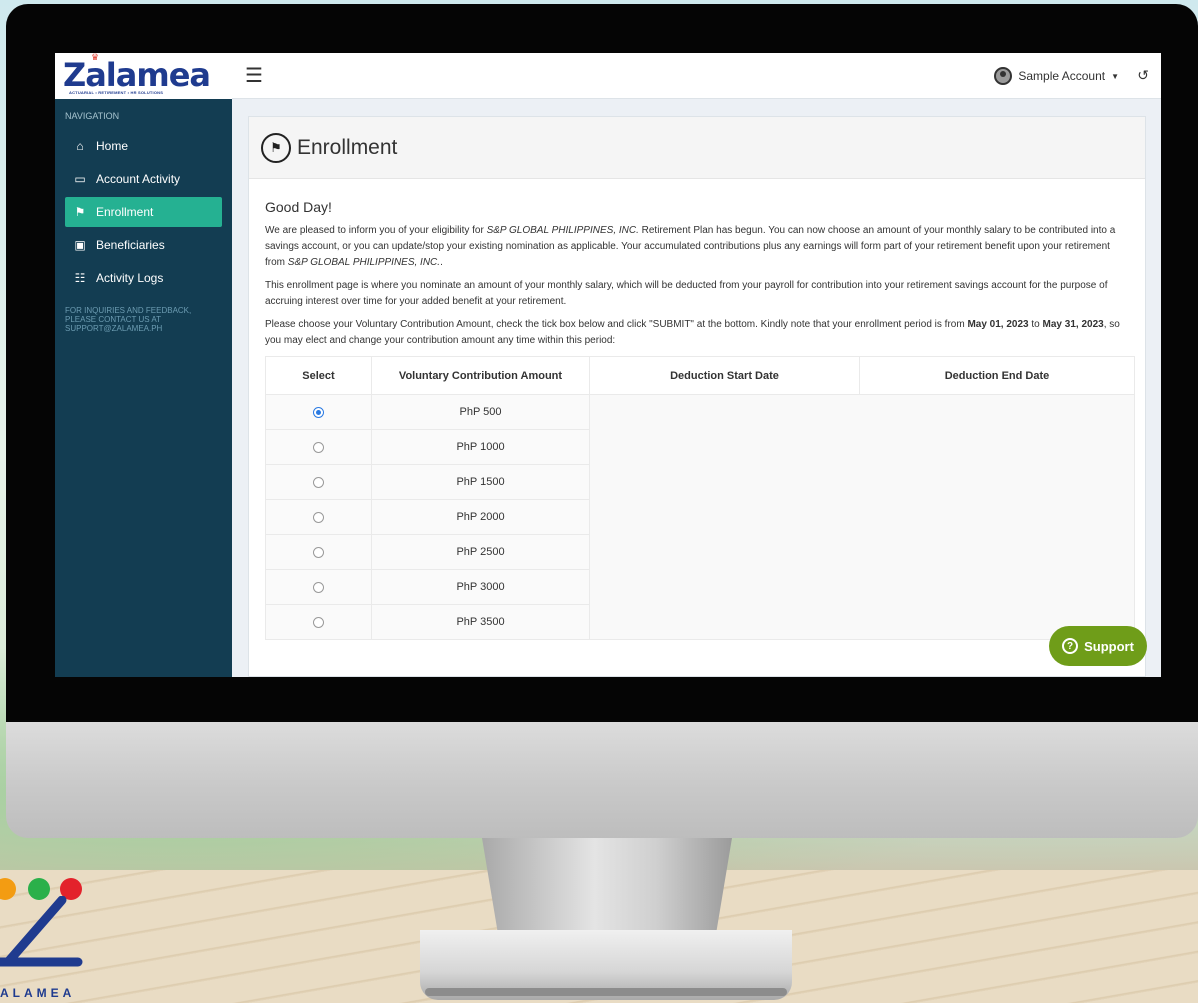 The image size is (1198, 1003). I want to click on sidebar-item-label: Account Activity, so click(138, 179).